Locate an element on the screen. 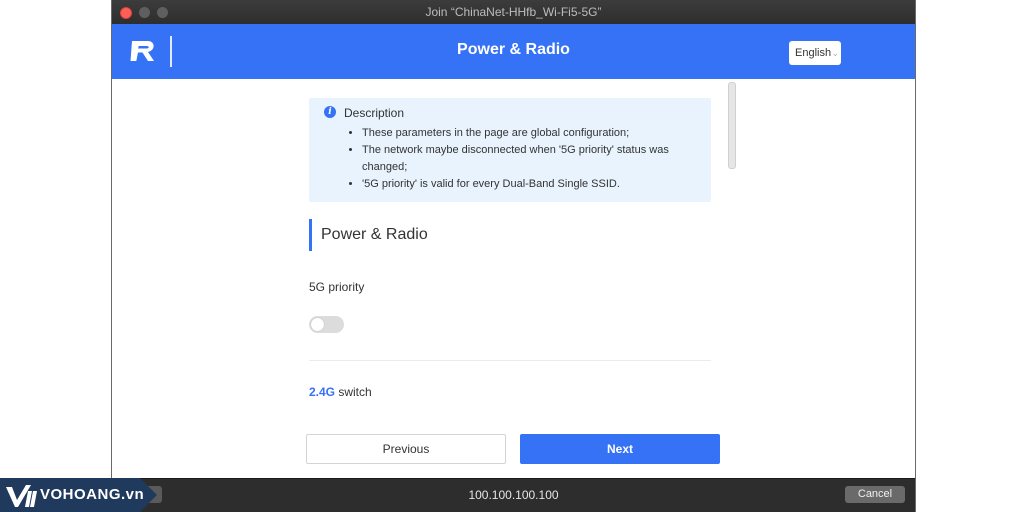 Image resolution: width=1024 pixels, height=512 pixels. 2-4g-switch-label: 2.4G switch is located at coordinates (340, 392).